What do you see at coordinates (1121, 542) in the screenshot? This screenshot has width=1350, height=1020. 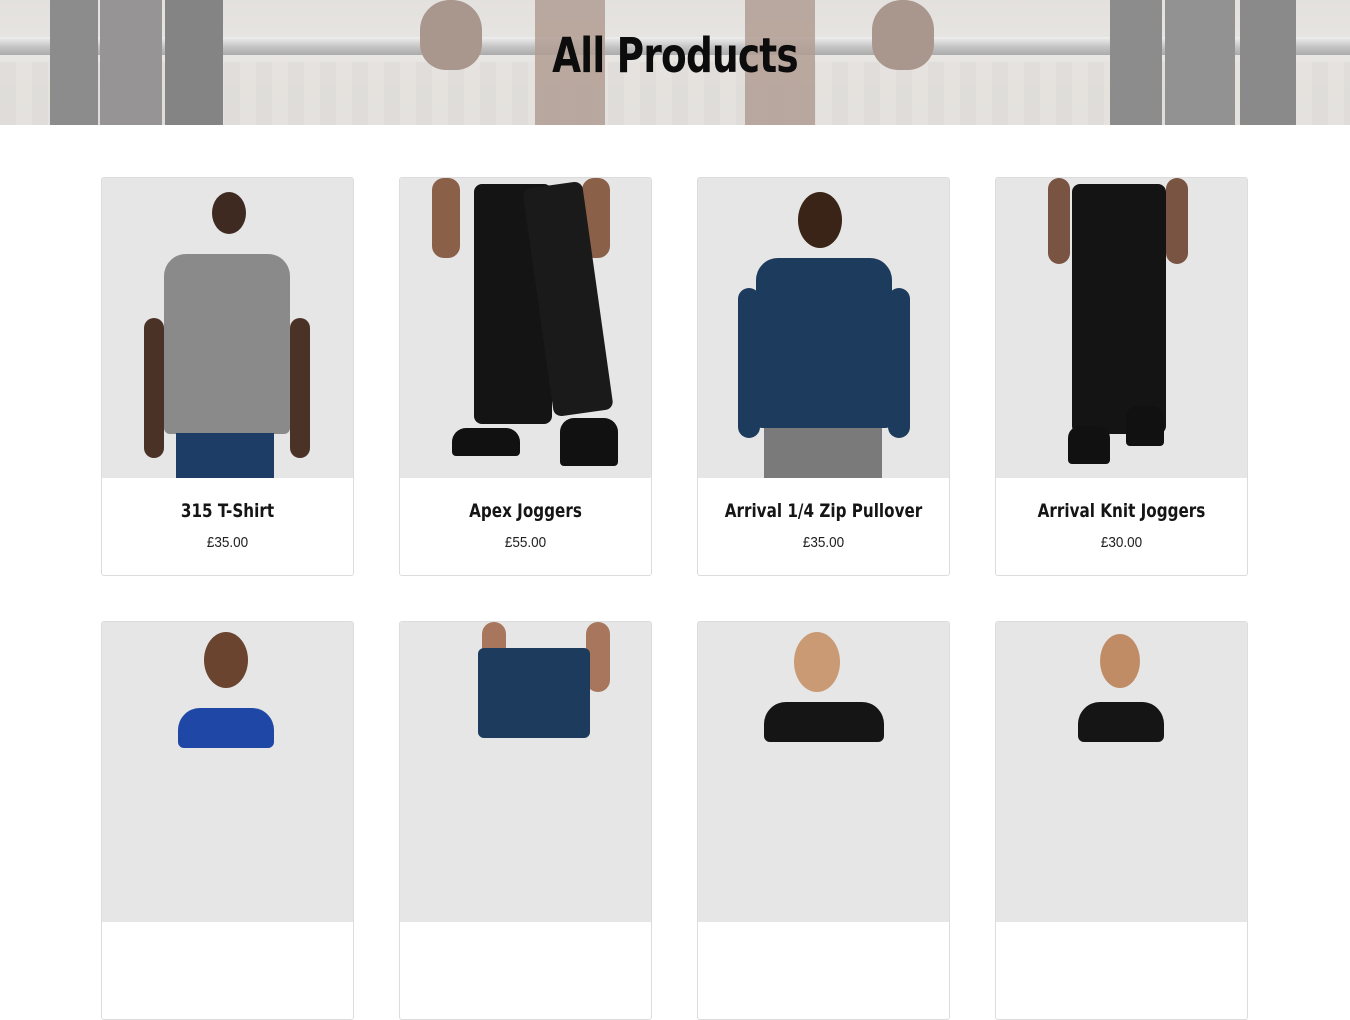 I see `product-price: £30.00` at bounding box center [1121, 542].